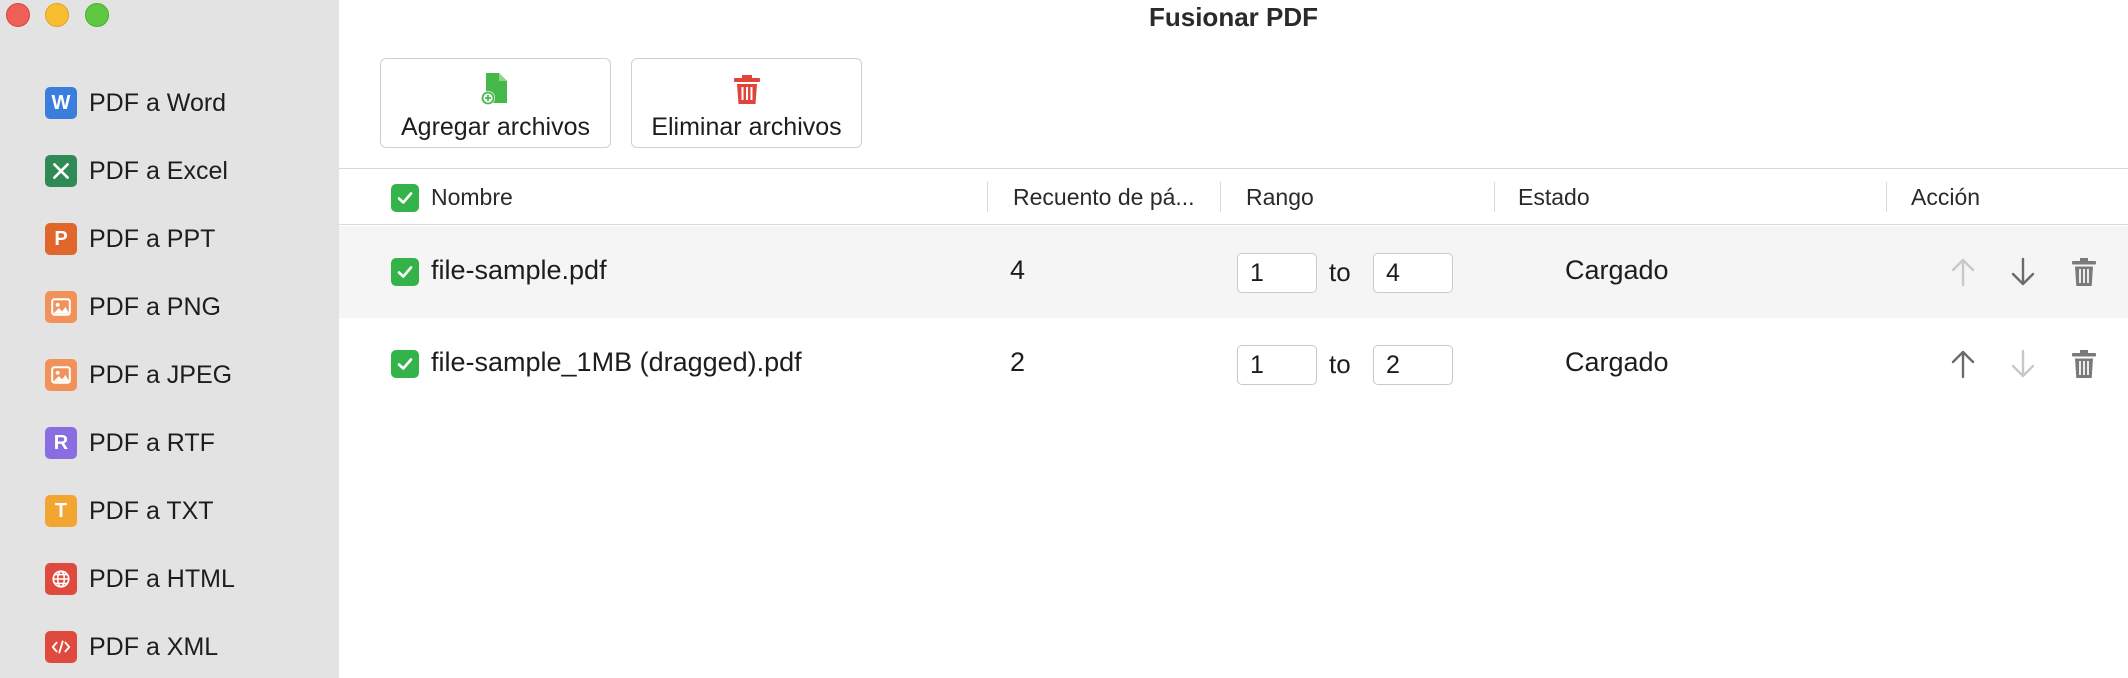  I want to click on ppt-icon: P, so click(61, 239).